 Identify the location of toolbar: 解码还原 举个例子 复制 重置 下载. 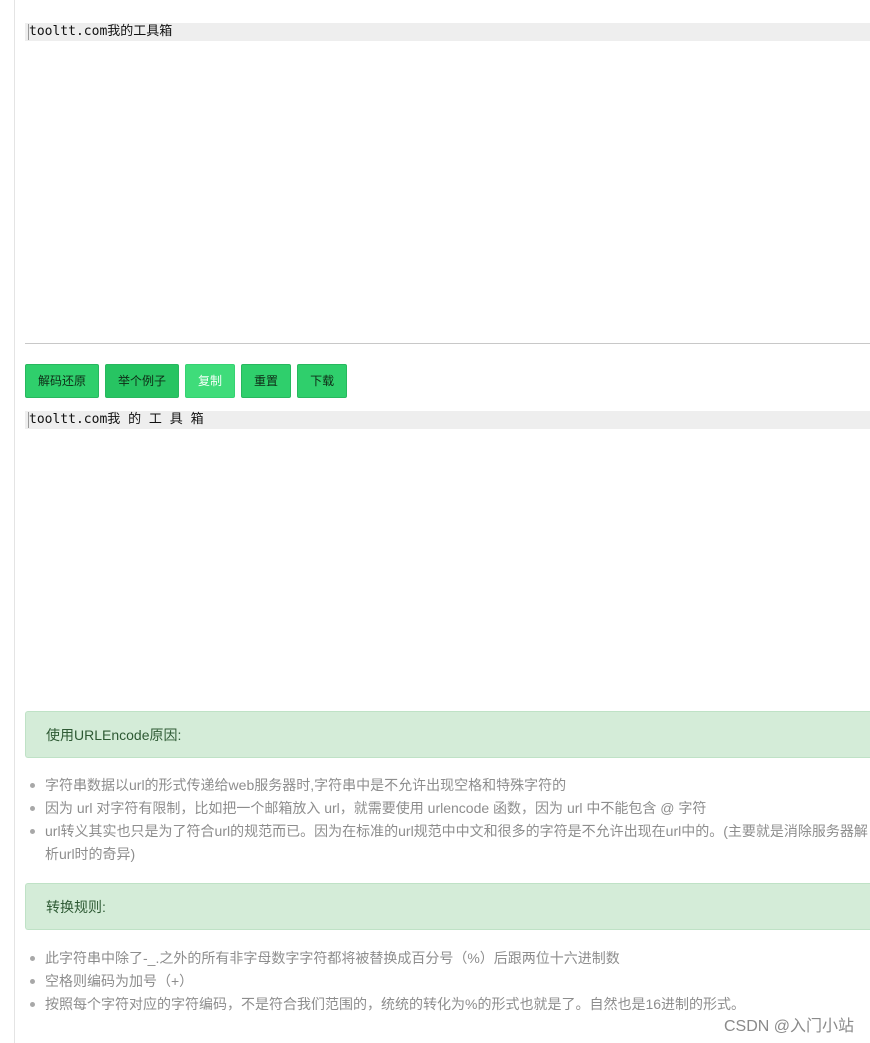
(186, 381).